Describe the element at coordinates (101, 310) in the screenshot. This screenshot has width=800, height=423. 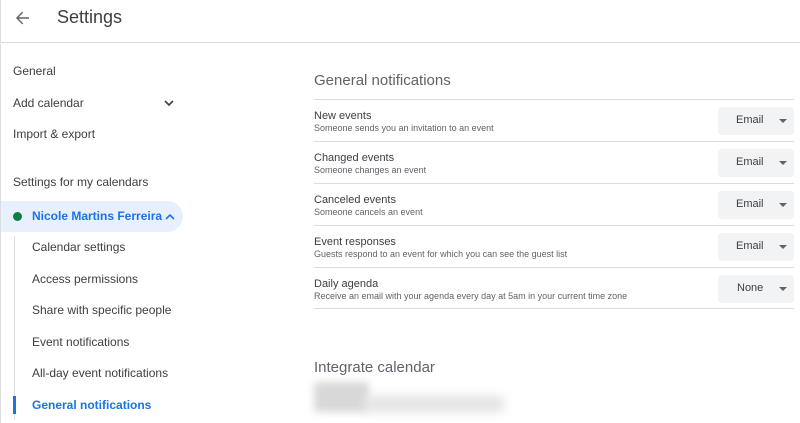
I see `sidebar-item-share: Share with specific people` at that location.